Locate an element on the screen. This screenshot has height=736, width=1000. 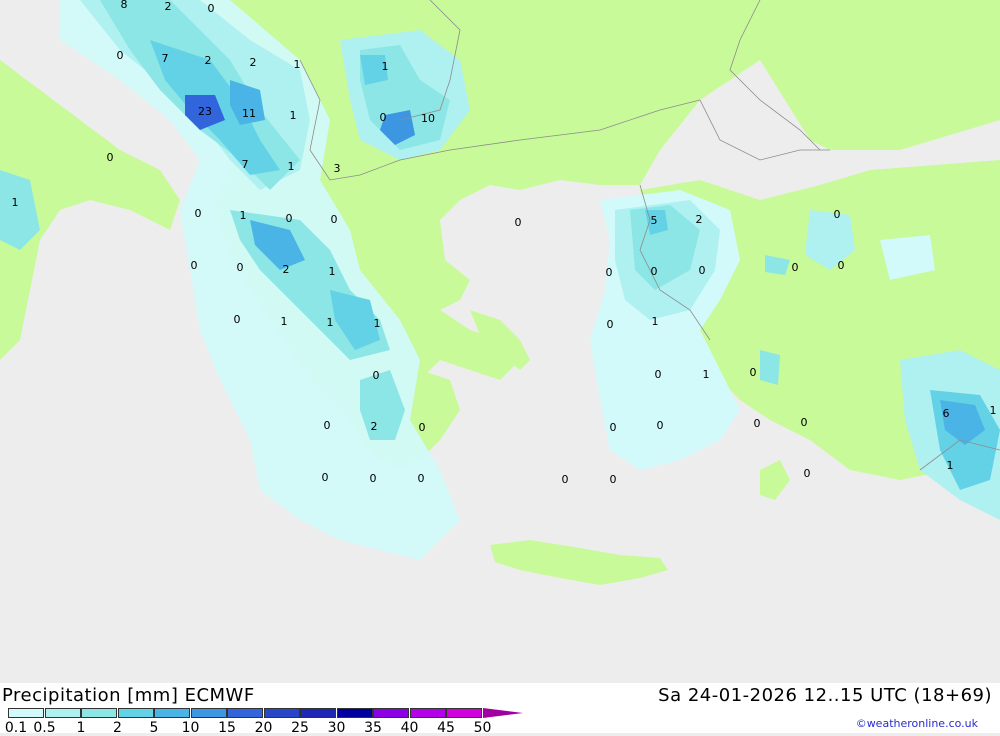
precip-value-label: 3 is located at coordinates (337, 168).